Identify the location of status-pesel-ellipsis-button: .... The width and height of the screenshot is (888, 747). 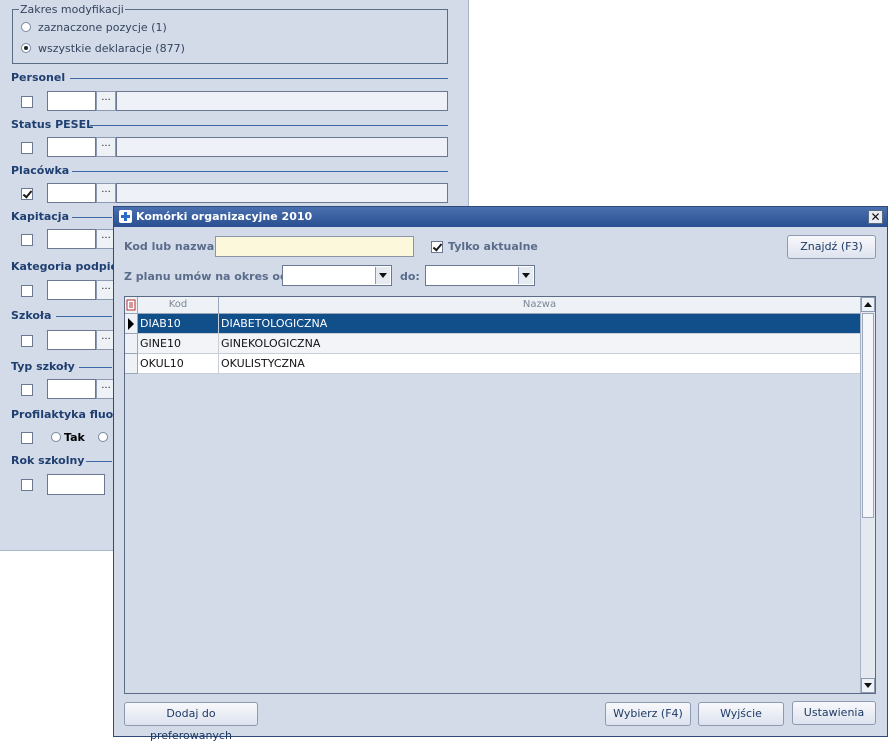
(106, 147).